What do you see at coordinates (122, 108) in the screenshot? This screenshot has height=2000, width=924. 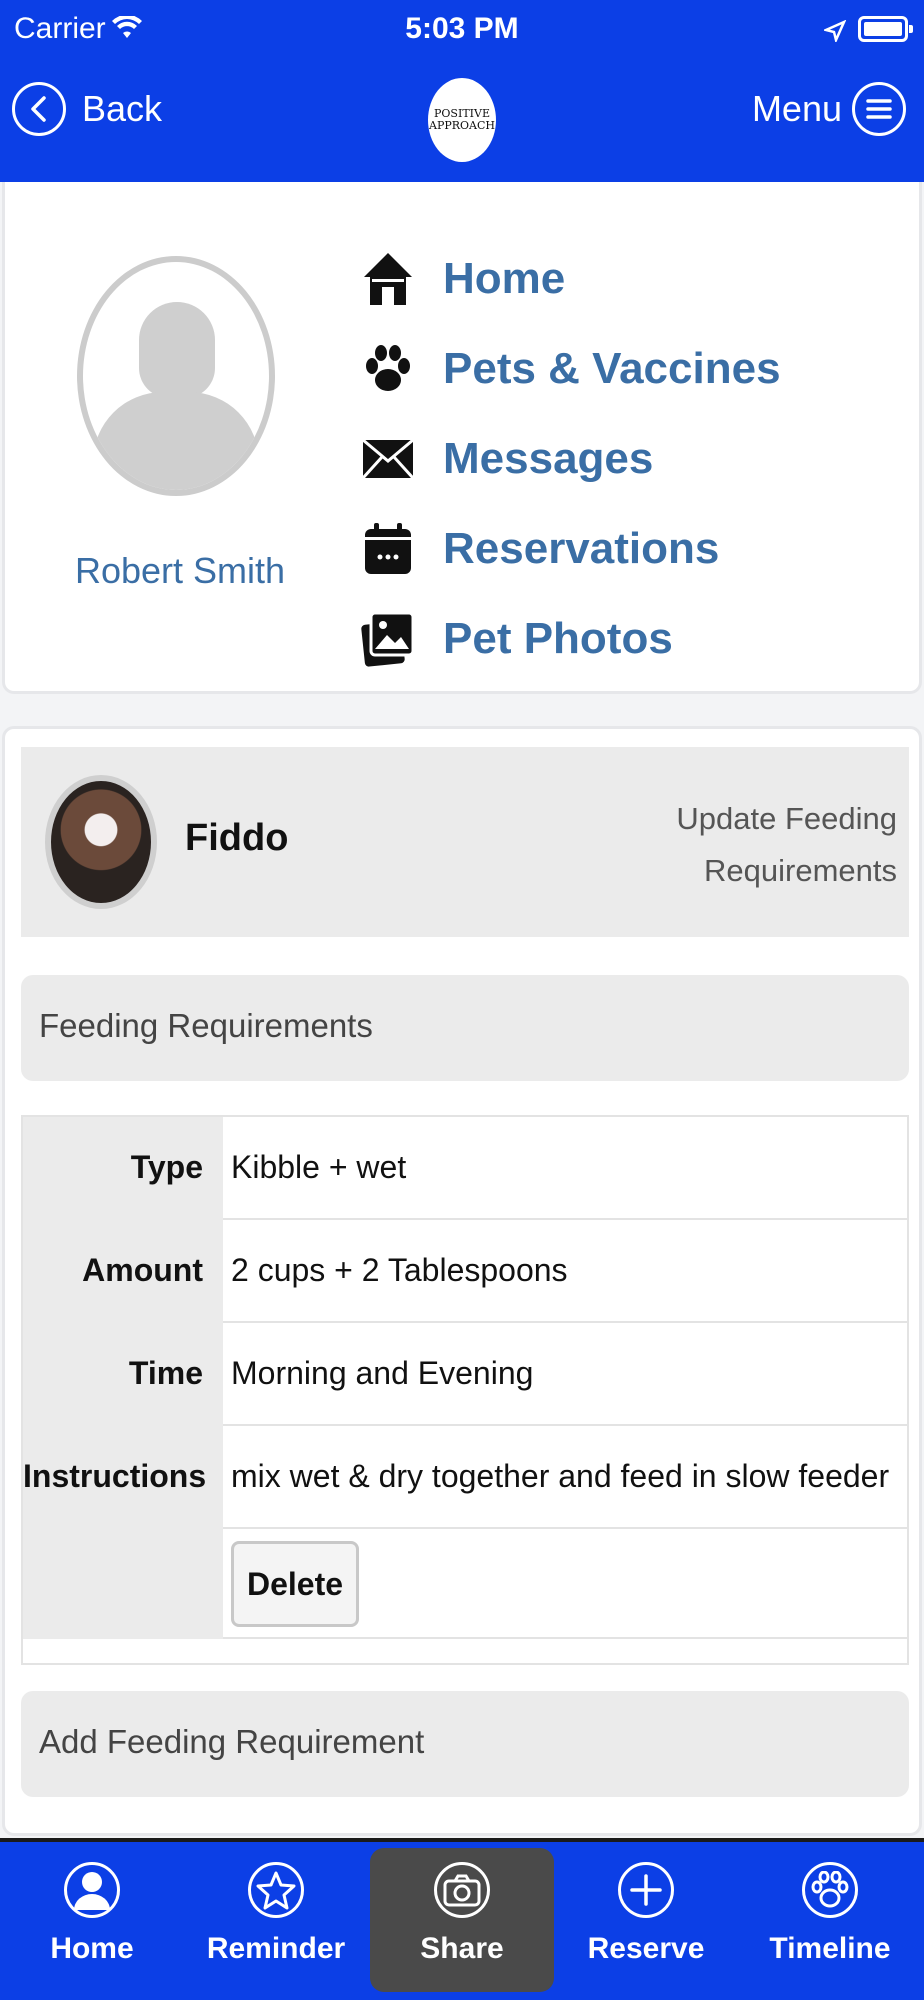 I see `back-label: Back` at bounding box center [122, 108].